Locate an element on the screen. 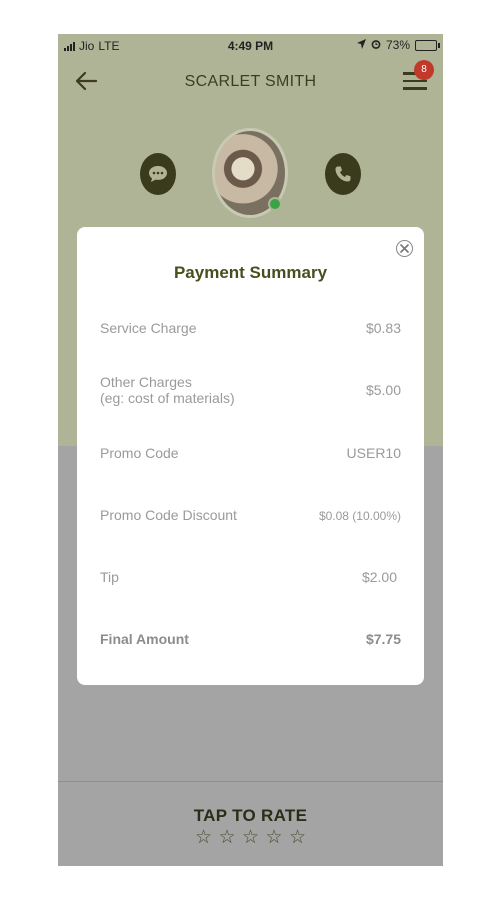 Image resolution: width=500 pixels, height=900 pixels. page-title: SCARLET SMITH is located at coordinates (250, 81).